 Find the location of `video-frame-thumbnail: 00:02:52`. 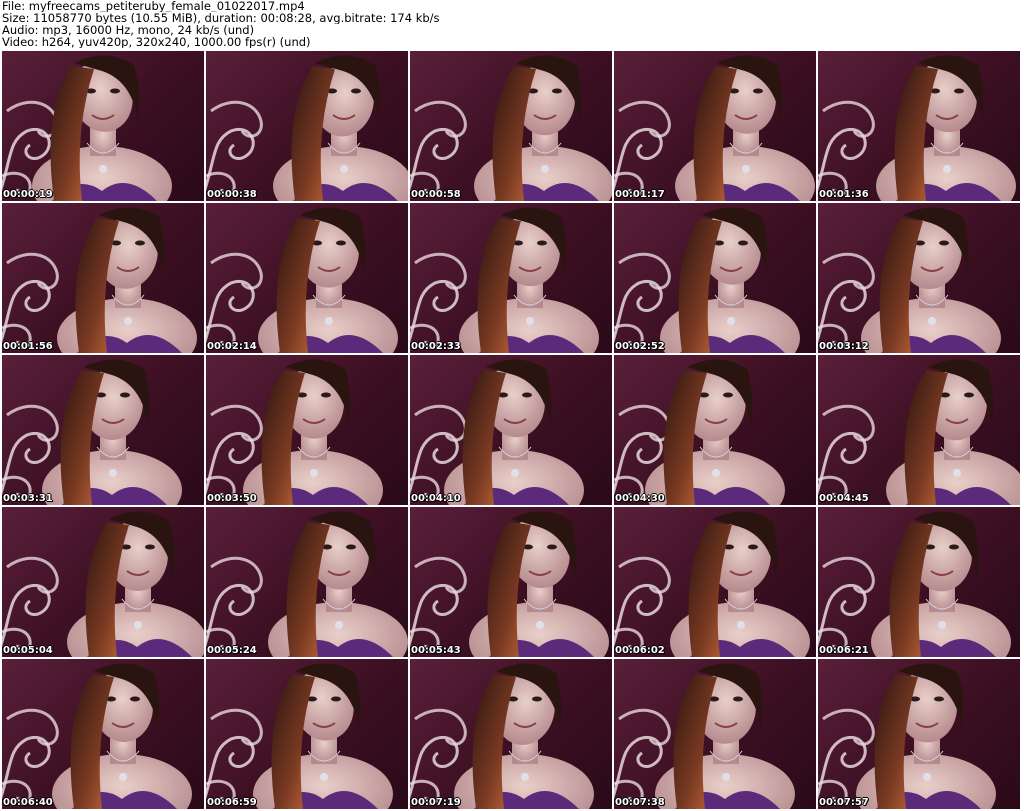

video-frame-thumbnail: 00:02:52 is located at coordinates (715, 278).